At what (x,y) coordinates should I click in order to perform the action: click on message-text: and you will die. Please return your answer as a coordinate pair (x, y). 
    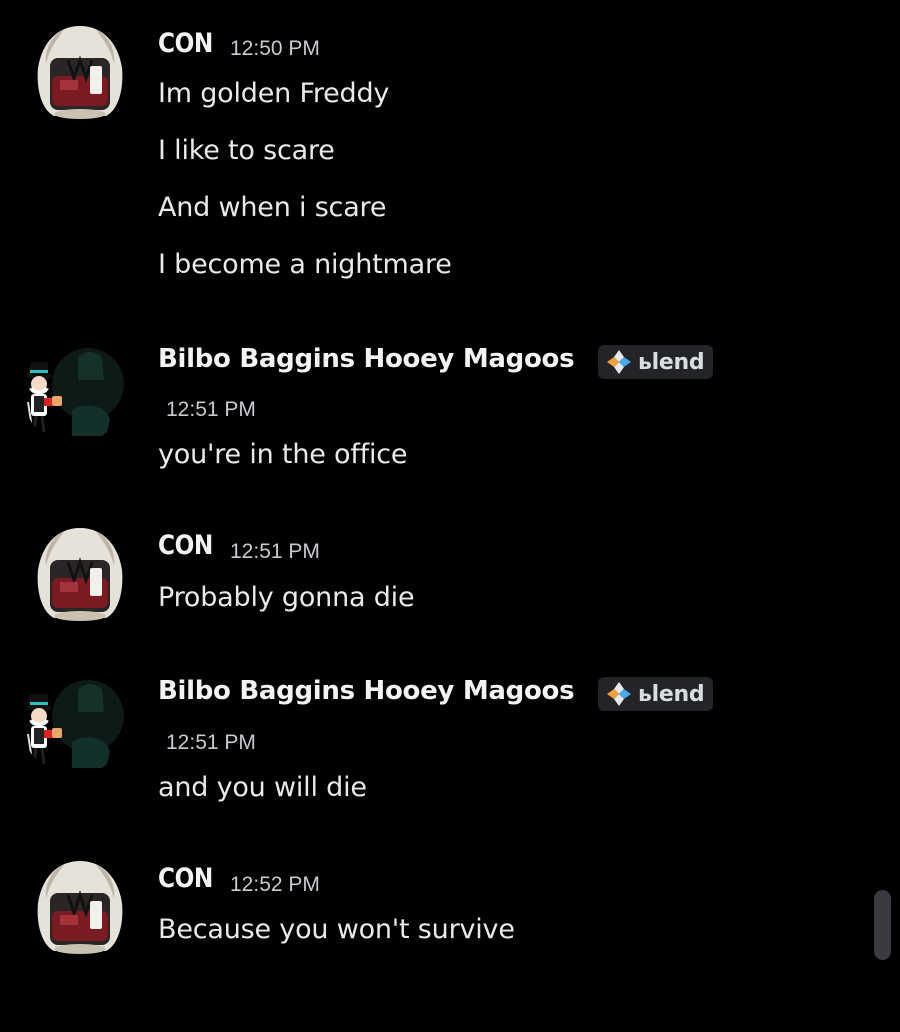
    Looking at the image, I should click on (262, 787).